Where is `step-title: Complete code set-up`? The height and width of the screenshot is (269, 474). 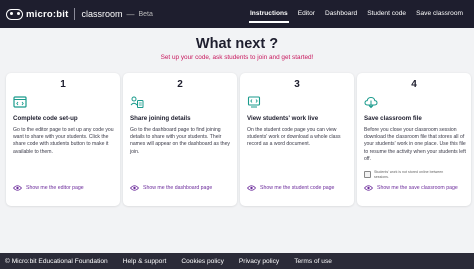 step-title: Complete code set-up is located at coordinates (45, 118).